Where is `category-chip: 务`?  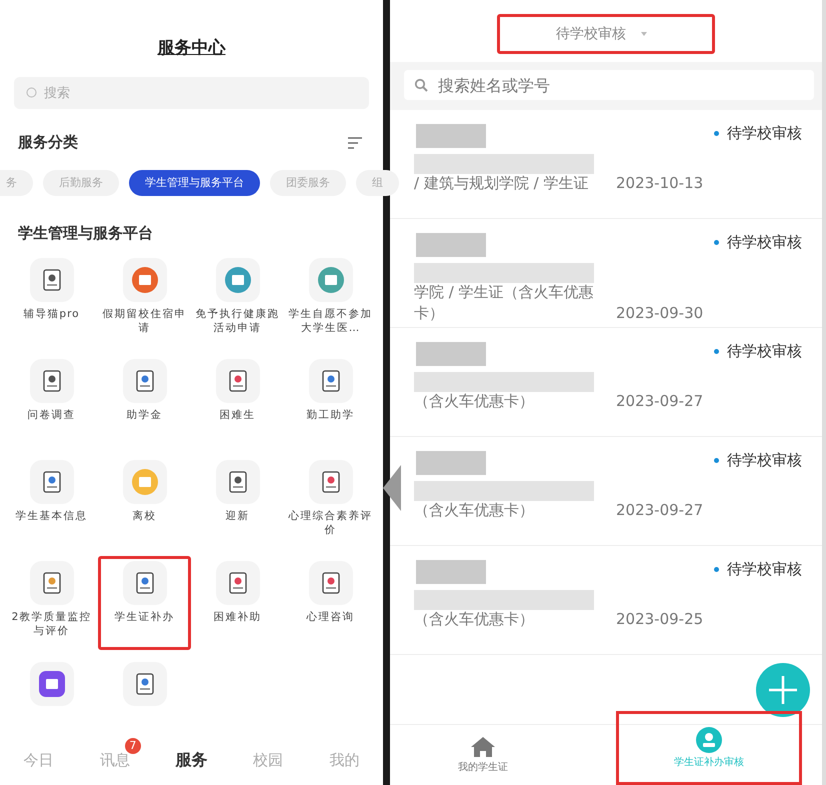 category-chip: 务 is located at coordinates (16, 183).